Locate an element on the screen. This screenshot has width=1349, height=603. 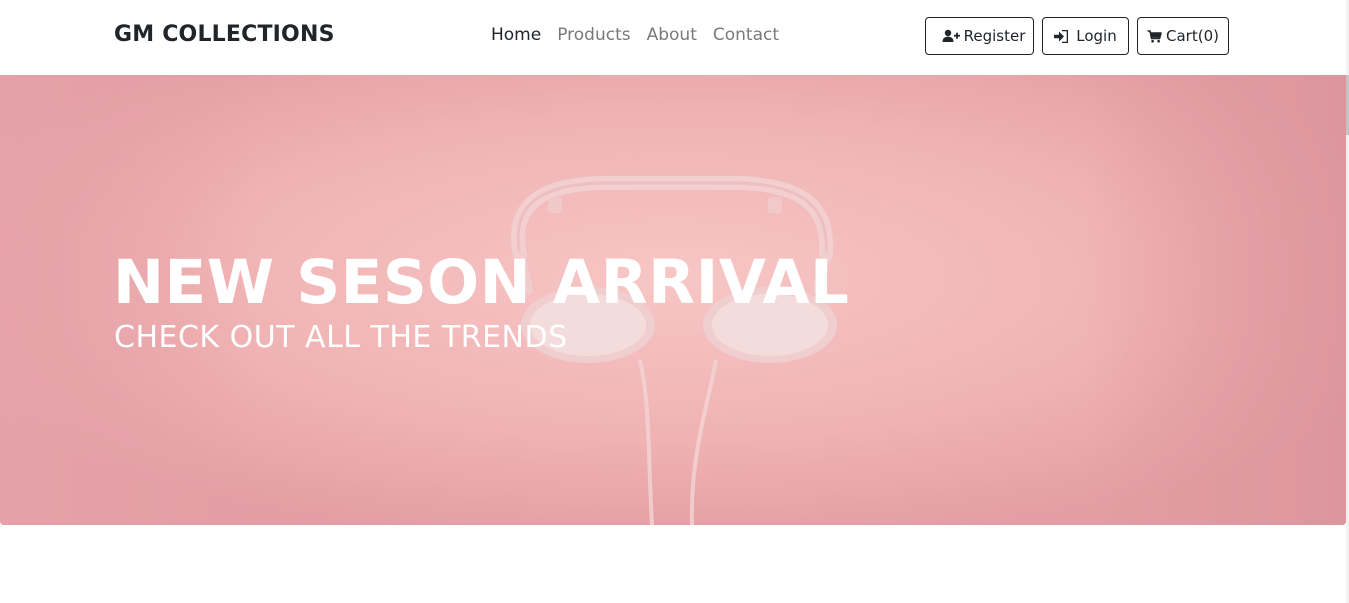
cart-label: Cart(0) is located at coordinates (1192, 36).